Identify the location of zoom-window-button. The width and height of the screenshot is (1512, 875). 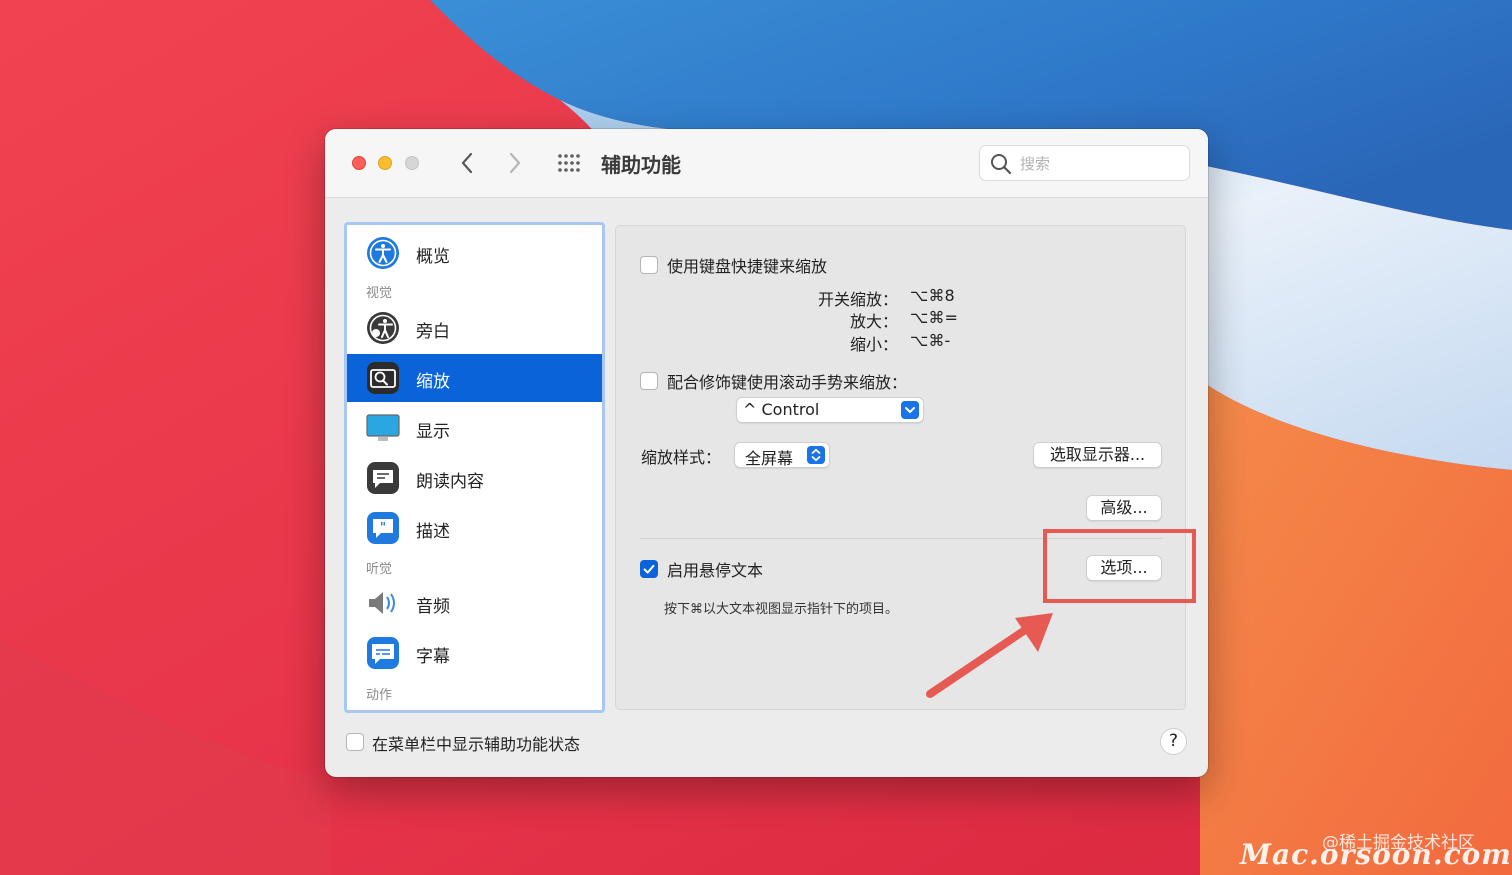
(412, 163).